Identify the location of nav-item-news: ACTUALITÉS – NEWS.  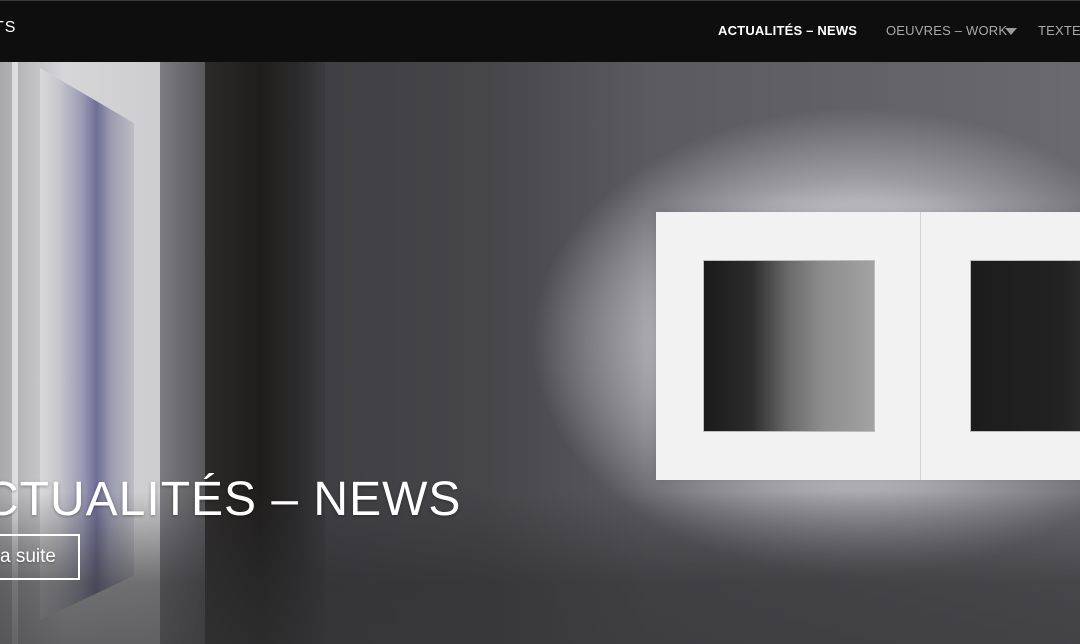
(787, 30).